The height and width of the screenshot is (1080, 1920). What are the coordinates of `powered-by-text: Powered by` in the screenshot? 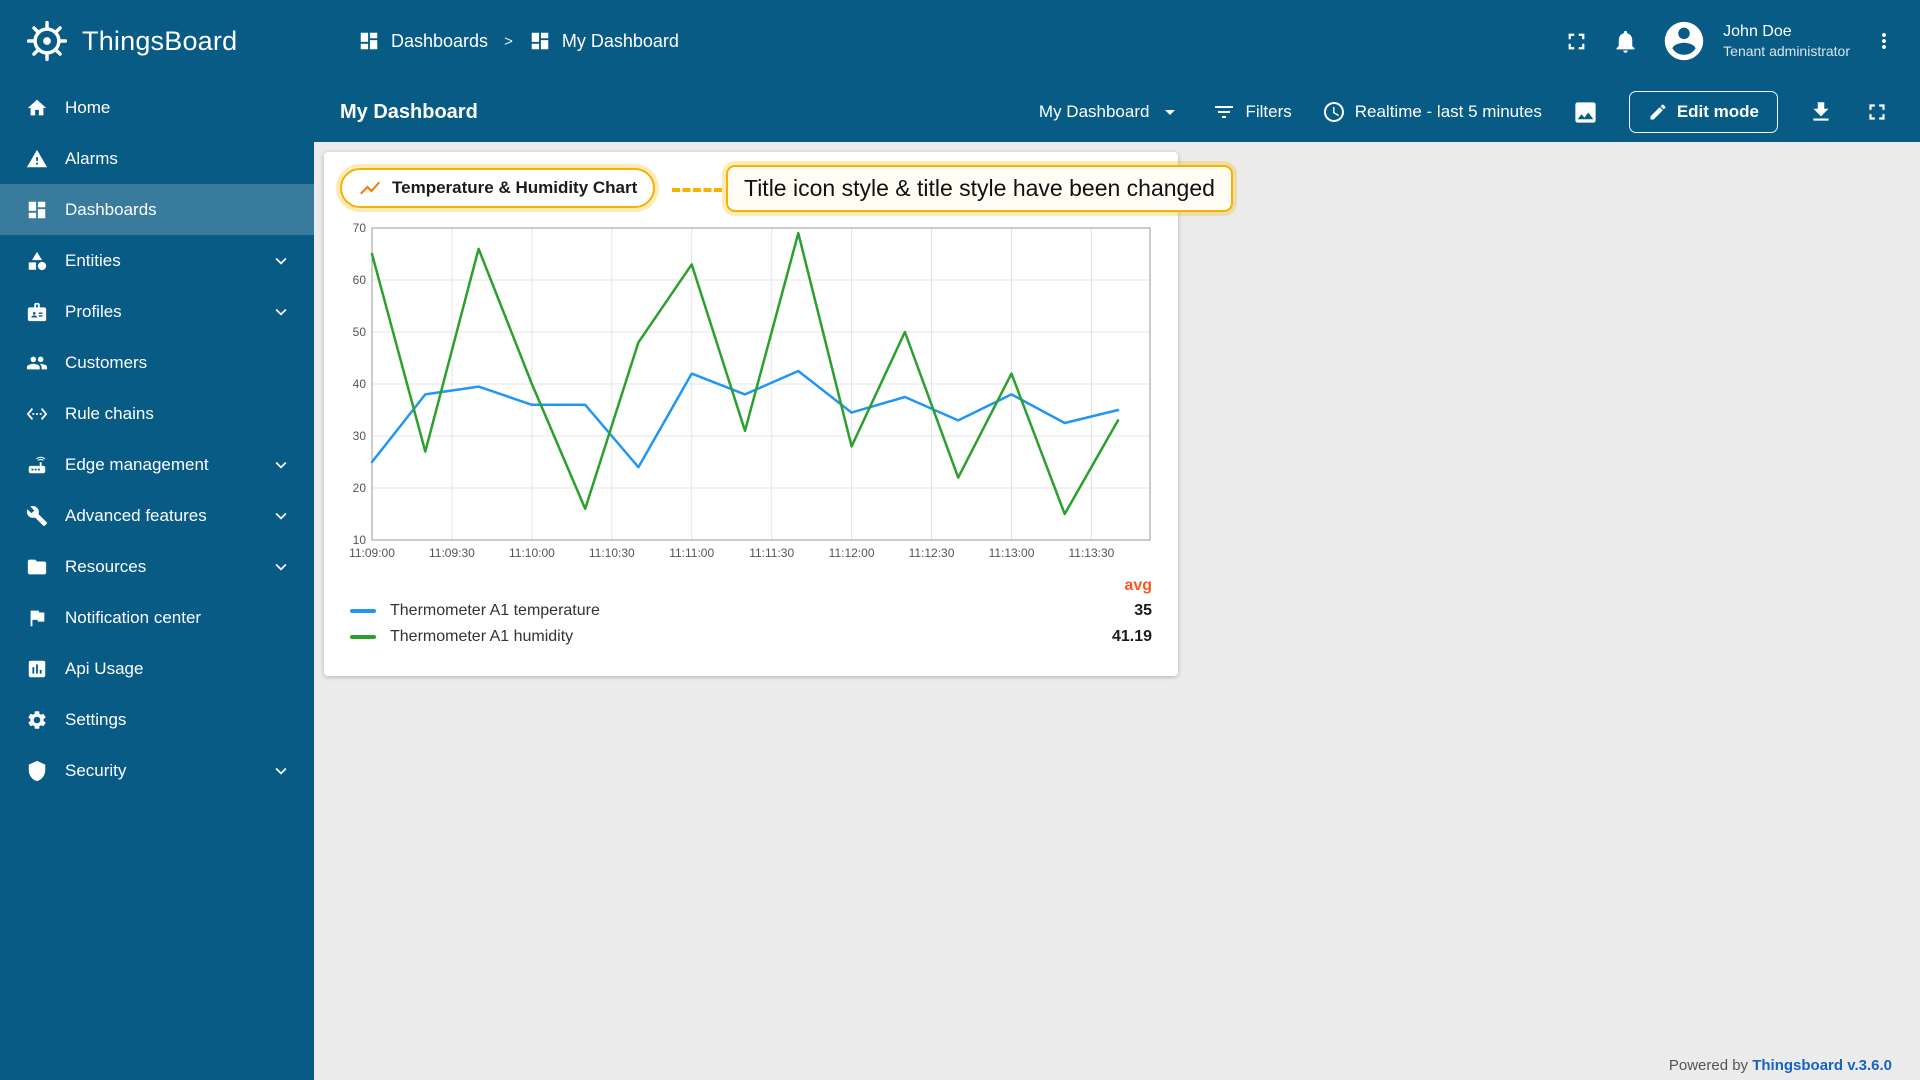 It's located at (1710, 1065).